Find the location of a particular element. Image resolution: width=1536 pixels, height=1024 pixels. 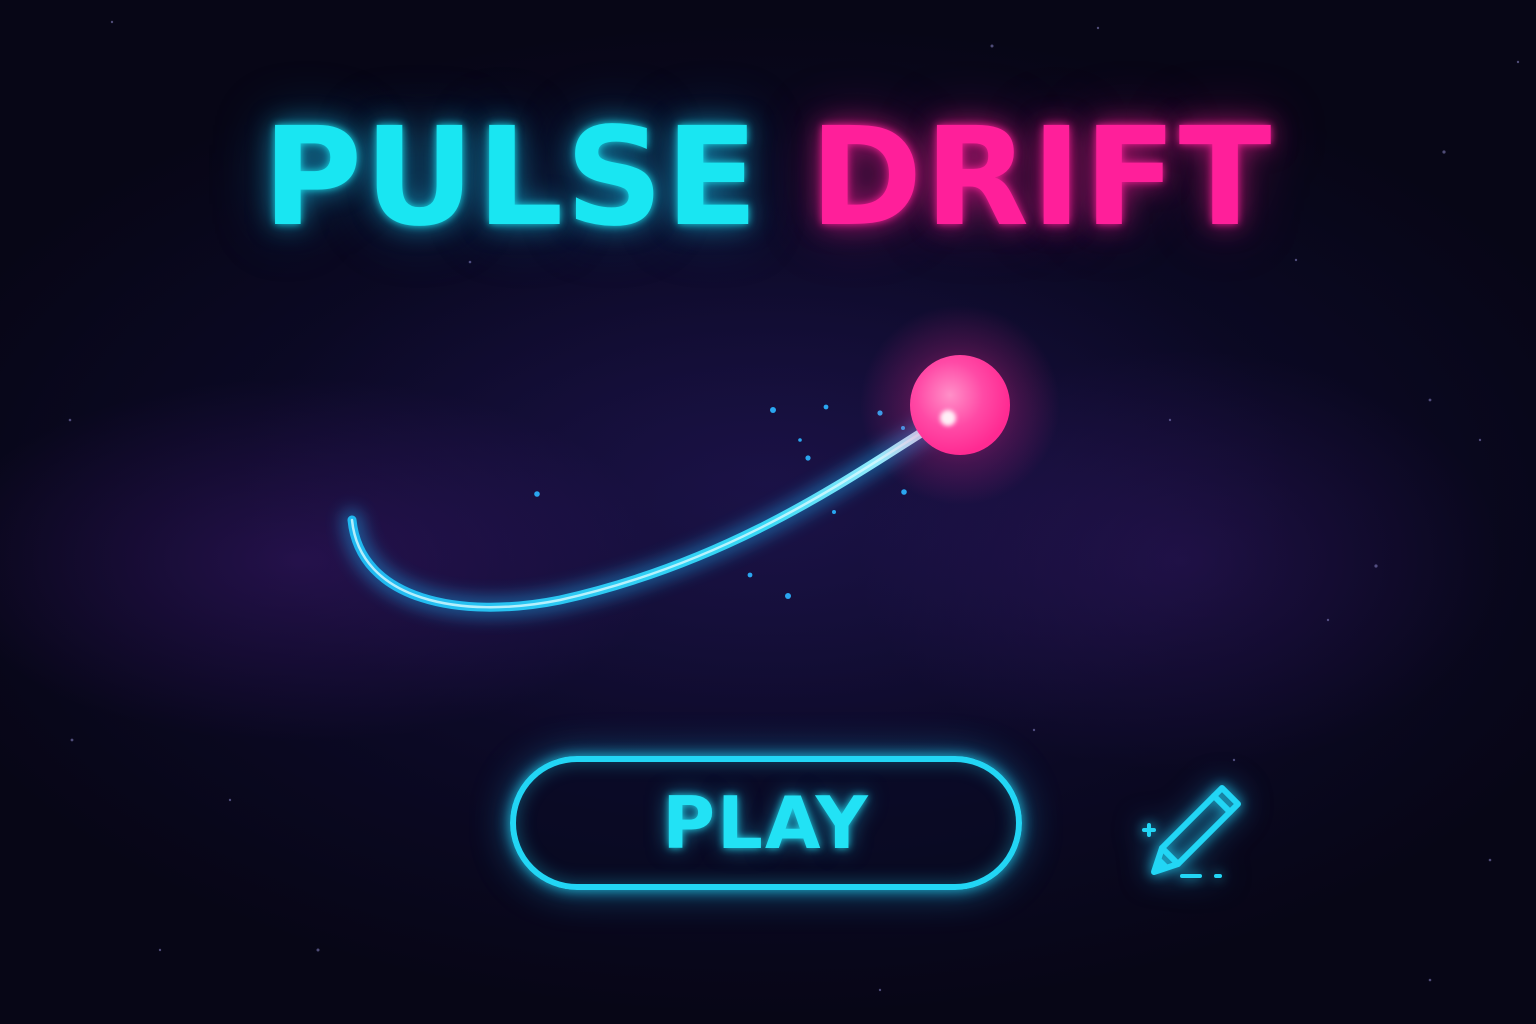

pulse-orb is located at coordinates (960, 405).